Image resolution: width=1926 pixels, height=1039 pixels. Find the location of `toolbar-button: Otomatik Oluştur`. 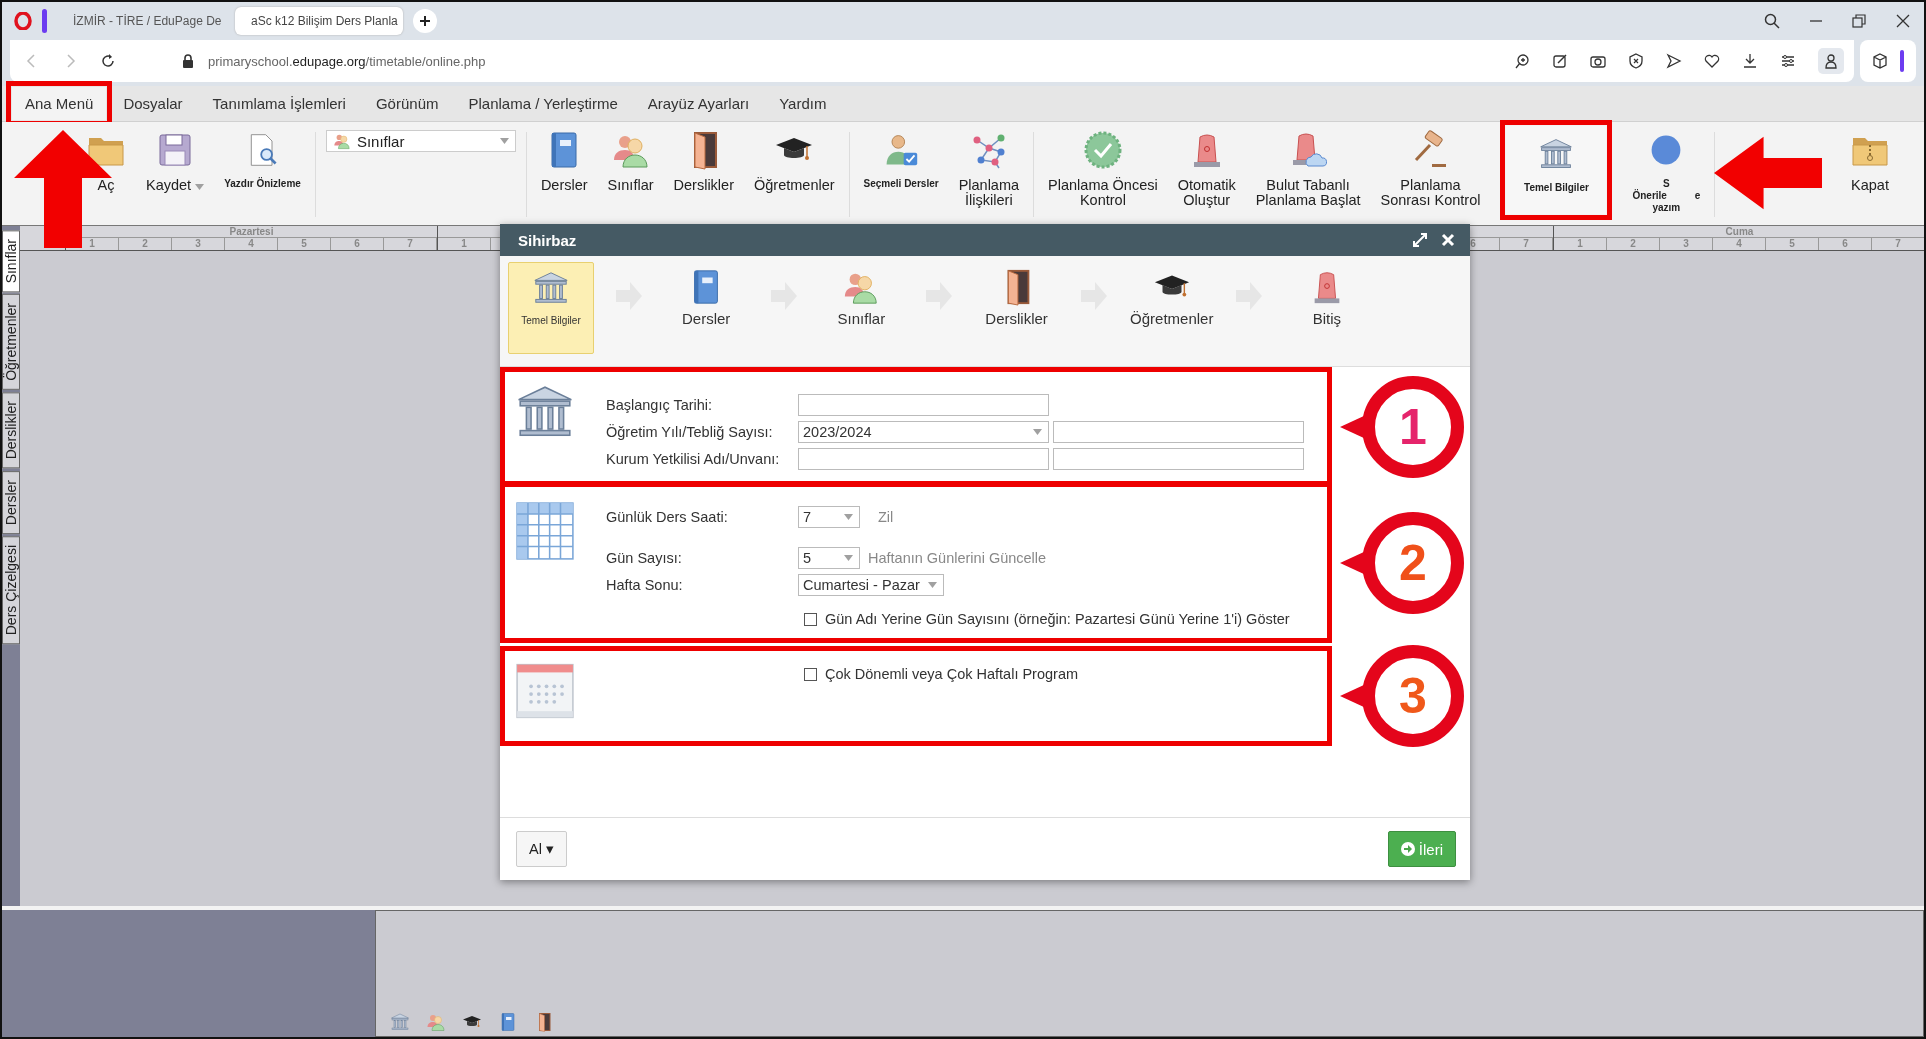

toolbar-button: Otomatik Oluştur is located at coordinates (1206, 172).